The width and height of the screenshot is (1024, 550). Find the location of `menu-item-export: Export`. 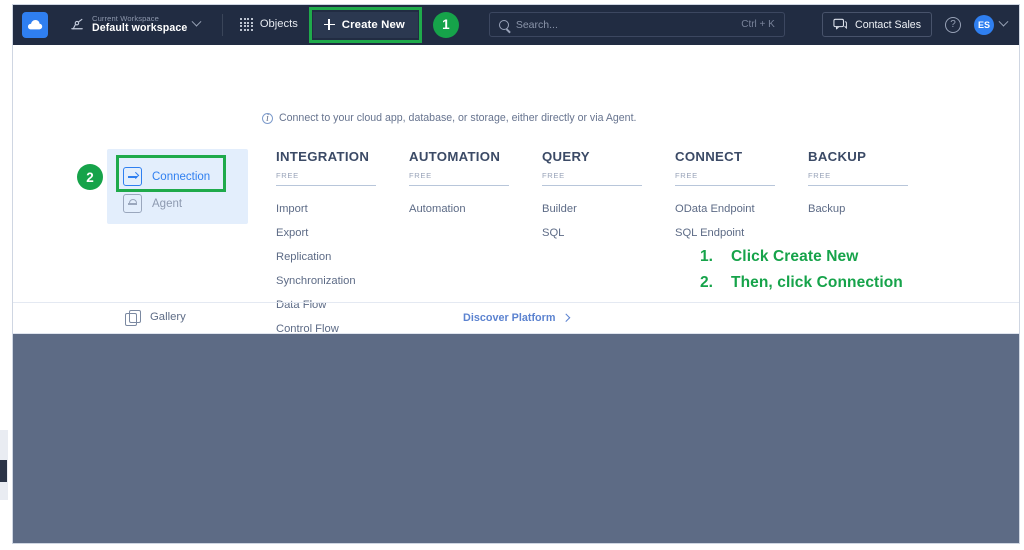

menu-item-export: Export is located at coordinates (342, 233).